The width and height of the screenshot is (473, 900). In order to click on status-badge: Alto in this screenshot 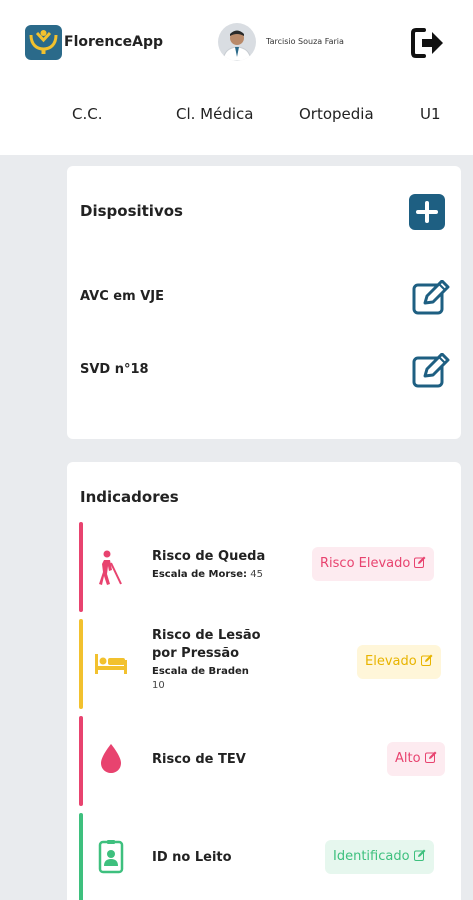, I will do `click(416, 759)`.